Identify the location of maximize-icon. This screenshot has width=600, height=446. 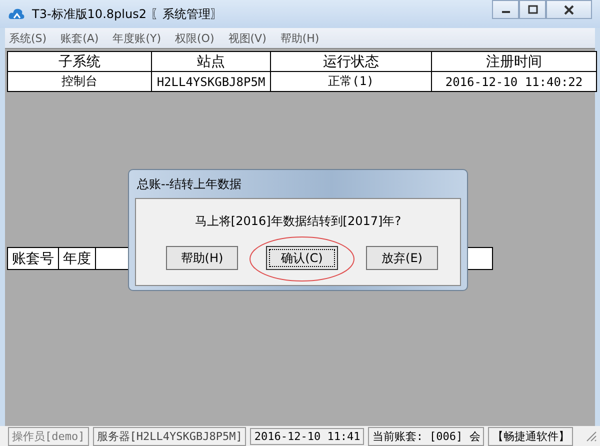
(533, 9).